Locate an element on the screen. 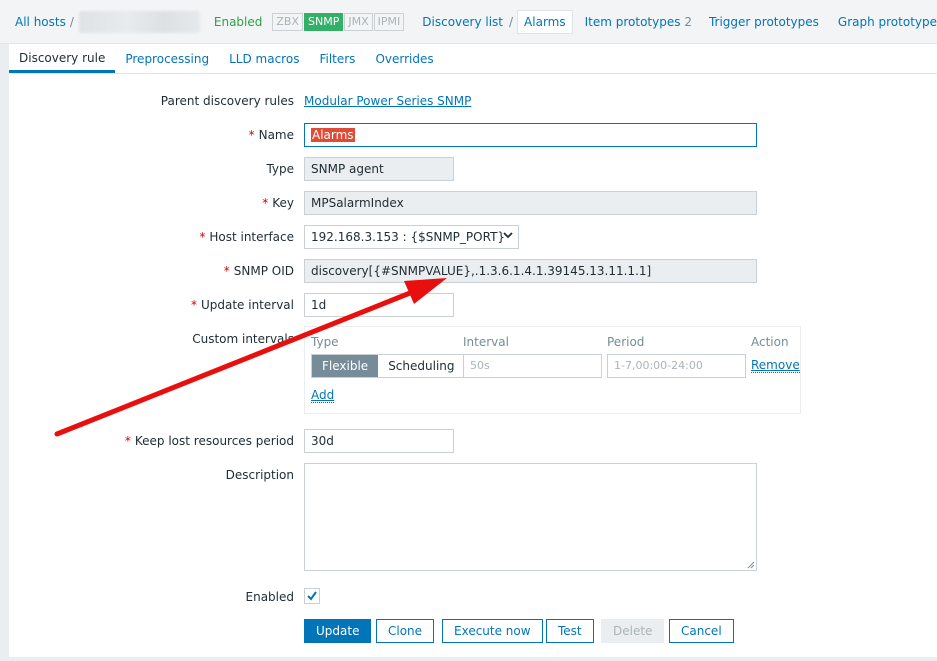 The height and width of the screenshot is (661, 937). chevron-down-icon is located at coordinates (508, 235).